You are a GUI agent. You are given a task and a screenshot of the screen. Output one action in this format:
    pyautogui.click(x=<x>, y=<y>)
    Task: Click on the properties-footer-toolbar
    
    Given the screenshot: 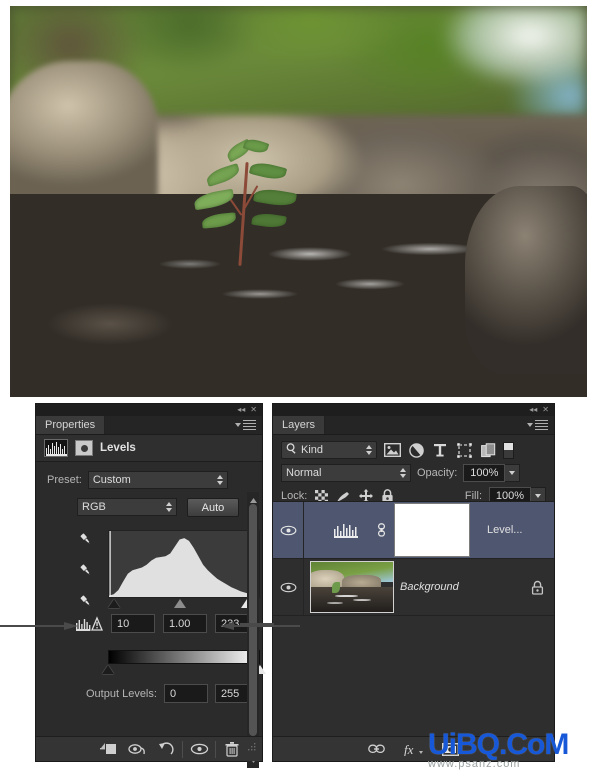 What is the action you would take?
    pyautogui.click(x=149, y=748)
    